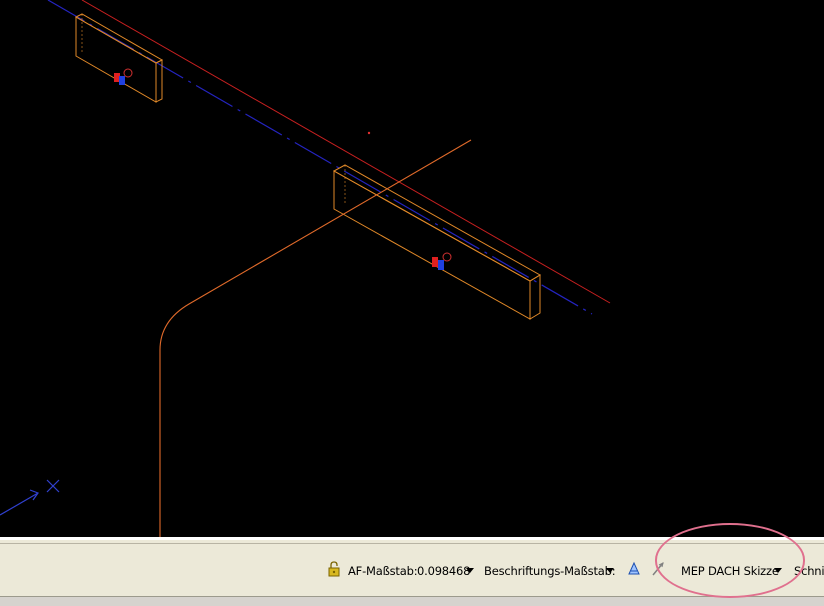  I want to click on annotation-scale-dropdown-arrow, so click(610, 570).